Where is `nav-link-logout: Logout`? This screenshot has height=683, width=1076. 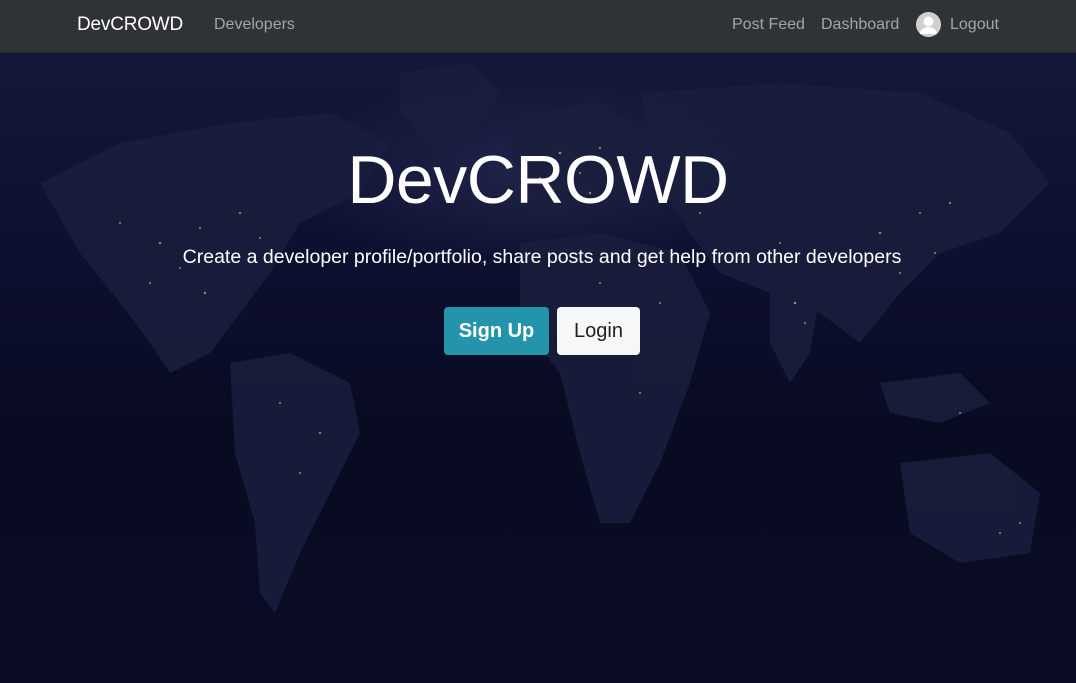
nav-link-logout: Logout is located at coordinates (974, 25).